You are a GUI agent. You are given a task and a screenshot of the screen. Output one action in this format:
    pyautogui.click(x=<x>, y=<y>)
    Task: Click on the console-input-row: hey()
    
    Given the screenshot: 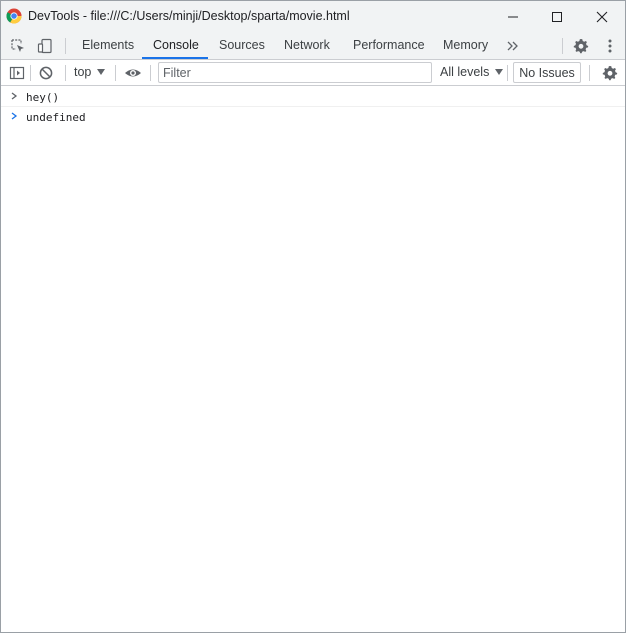 What is the action you would take?
    pyautogui.click(x=313, y=97)
    